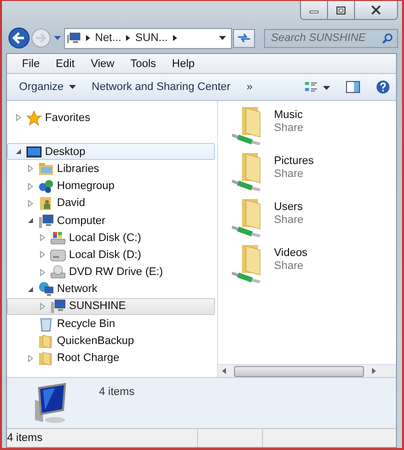 The height and width of the screenshot is (450, 404). I want to click on share-name: Videos, so click(291, 253).